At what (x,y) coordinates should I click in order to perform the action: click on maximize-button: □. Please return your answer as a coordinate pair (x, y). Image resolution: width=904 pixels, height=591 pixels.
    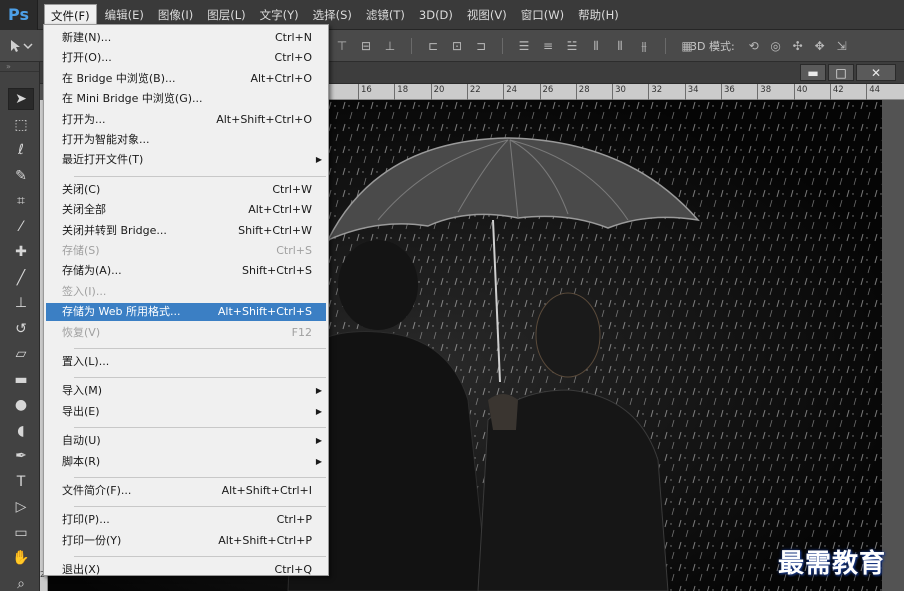
    Looking at the image, I should click on (841, 72).